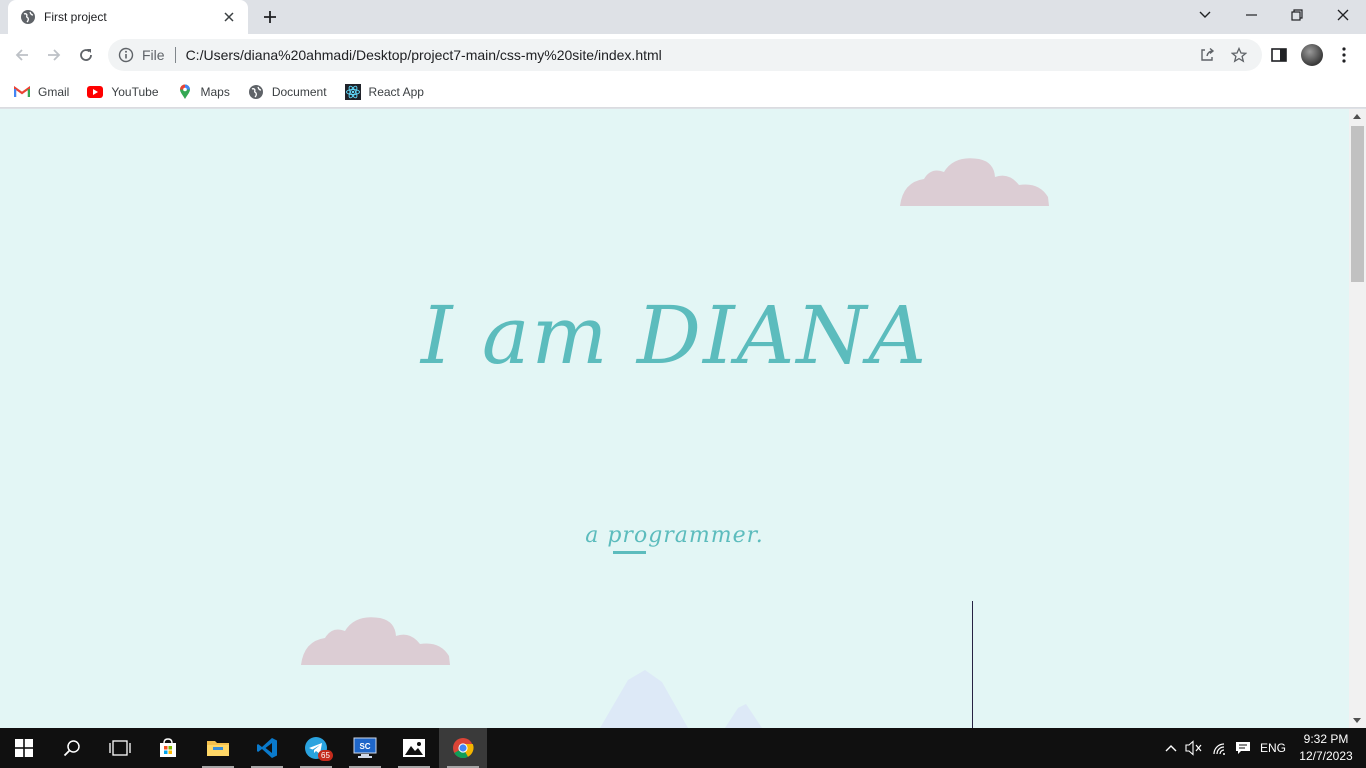 This screenshot has height=768, width=1366. I want to click on cloud-top, so click(974, 182).